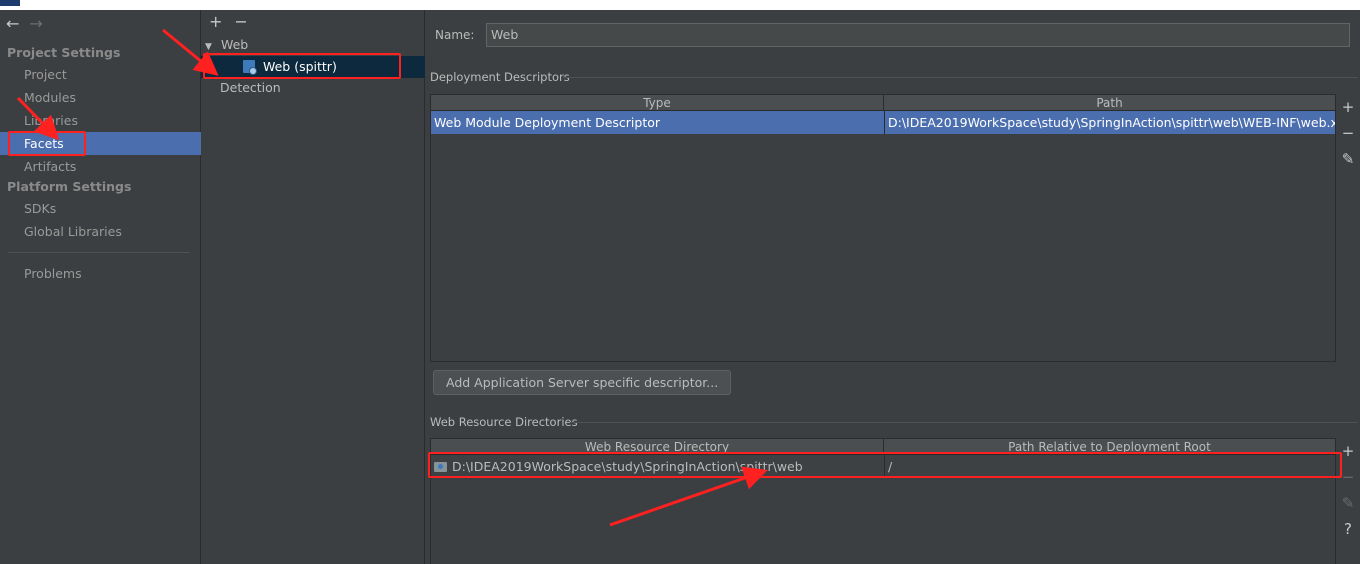 The height and width of the screenshot is (564, 1360). I want to click on nav-item-project: Project, so click(100, 74).